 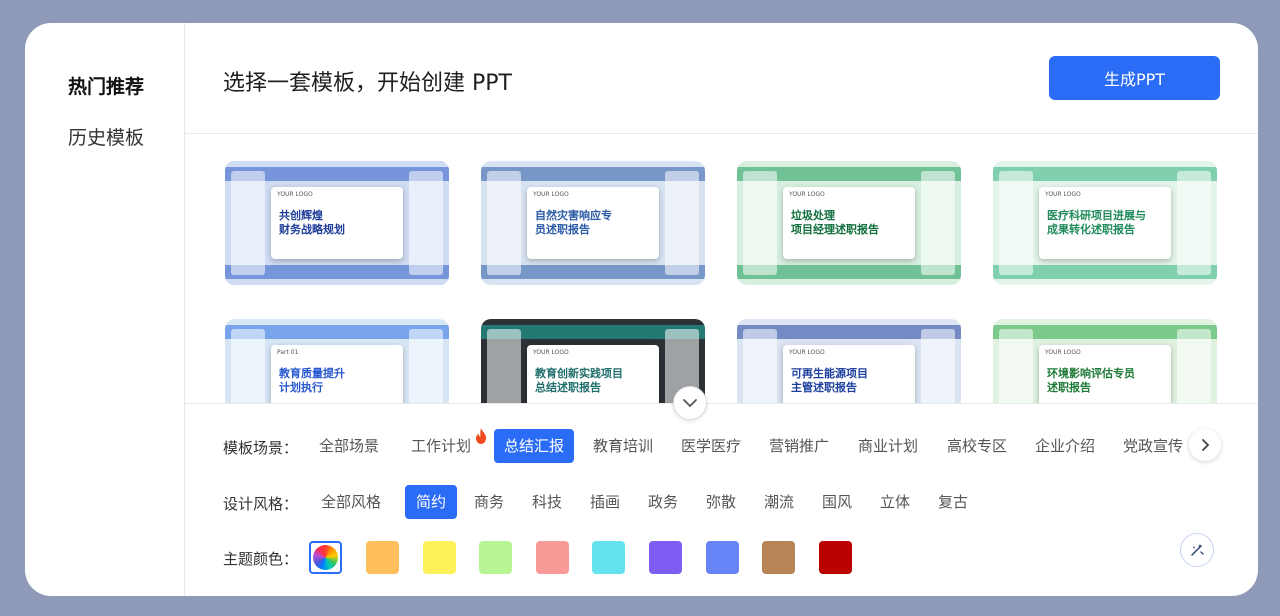 What do you see at coordinates (489, 502) in the screenshot?
I see `style-chip: 商务` at bounding box center [489, 502].